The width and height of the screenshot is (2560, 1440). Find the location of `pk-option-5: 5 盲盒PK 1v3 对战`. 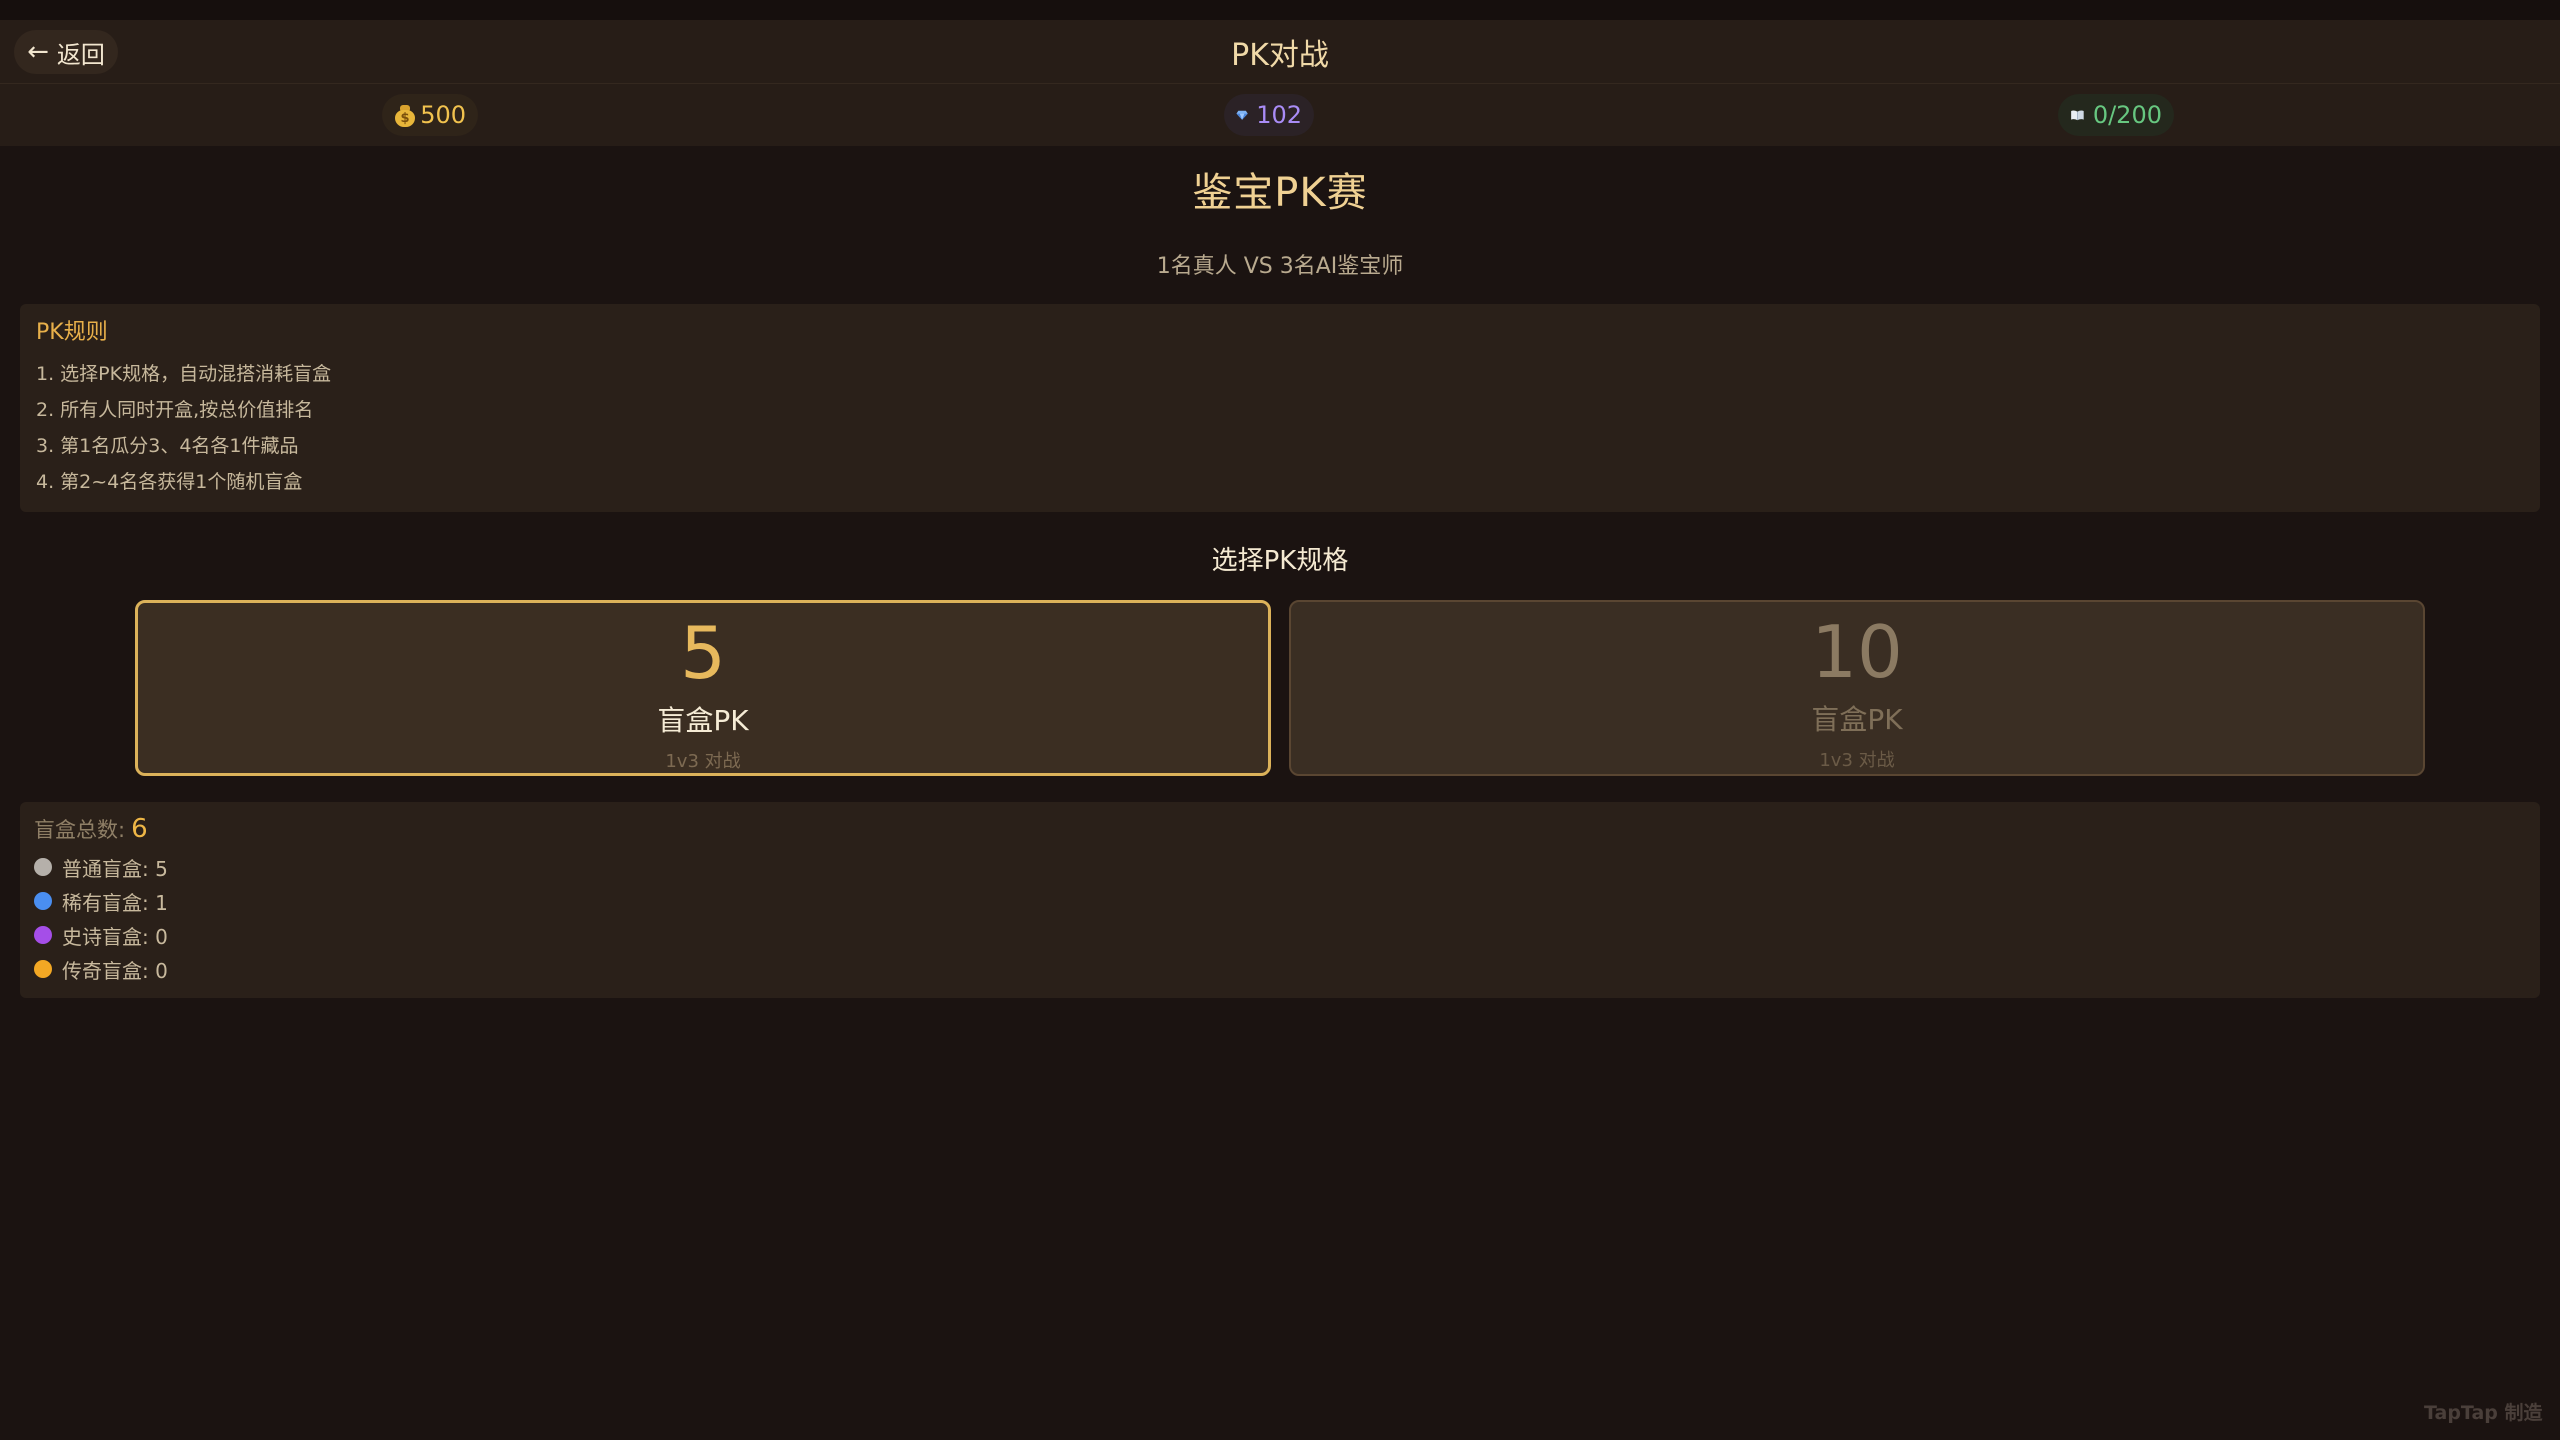

pk-option-5: 5 盲盒PK 1v3 对战 is located at coordinates (703, 688).